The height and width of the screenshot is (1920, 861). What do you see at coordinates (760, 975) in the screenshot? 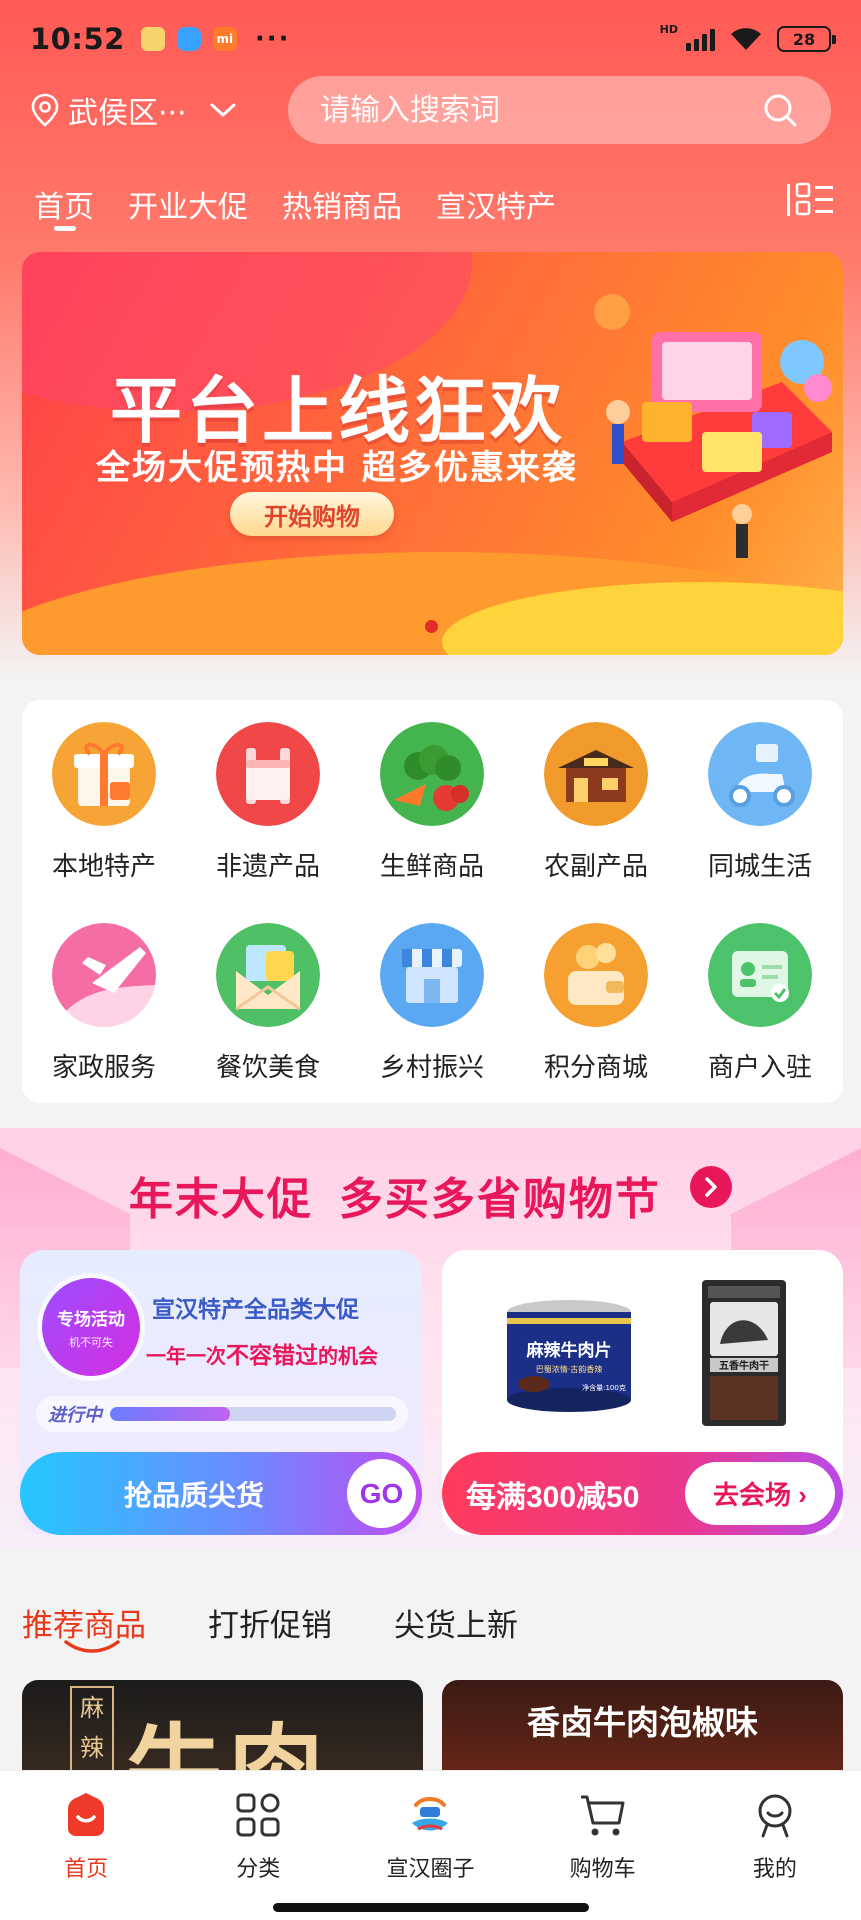
I see `merchant-card-icon` at bounding box center [760, 975].